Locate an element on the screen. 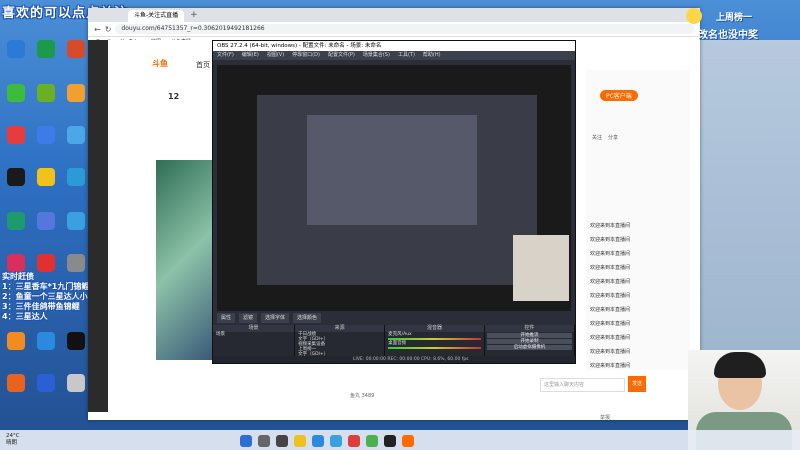  start-streaming-button: 开始推流 is located at coordinates (529, 335).